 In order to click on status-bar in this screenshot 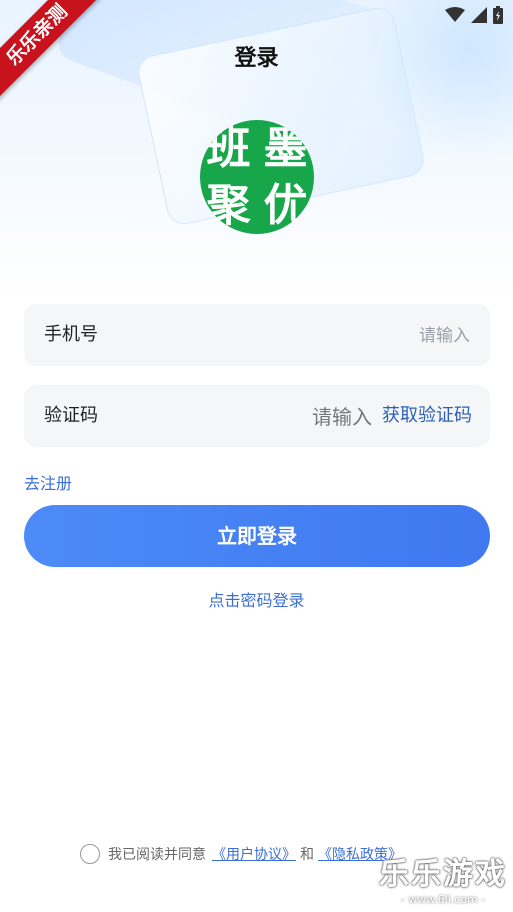, I will do `click(474, 15)`.